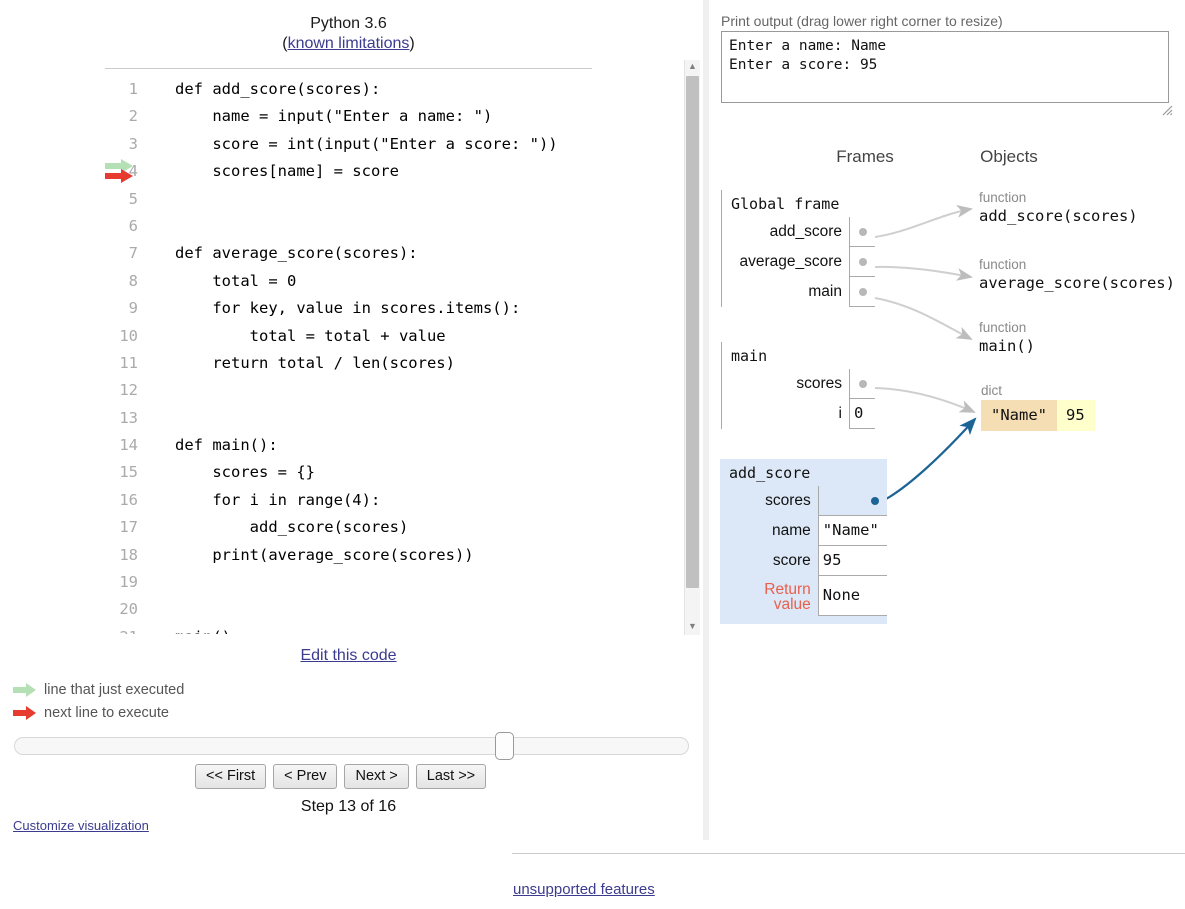 This screenshot has width=1185, height=909. I want to click on code-line-text: def add_score(scores):, so click(278, 89).